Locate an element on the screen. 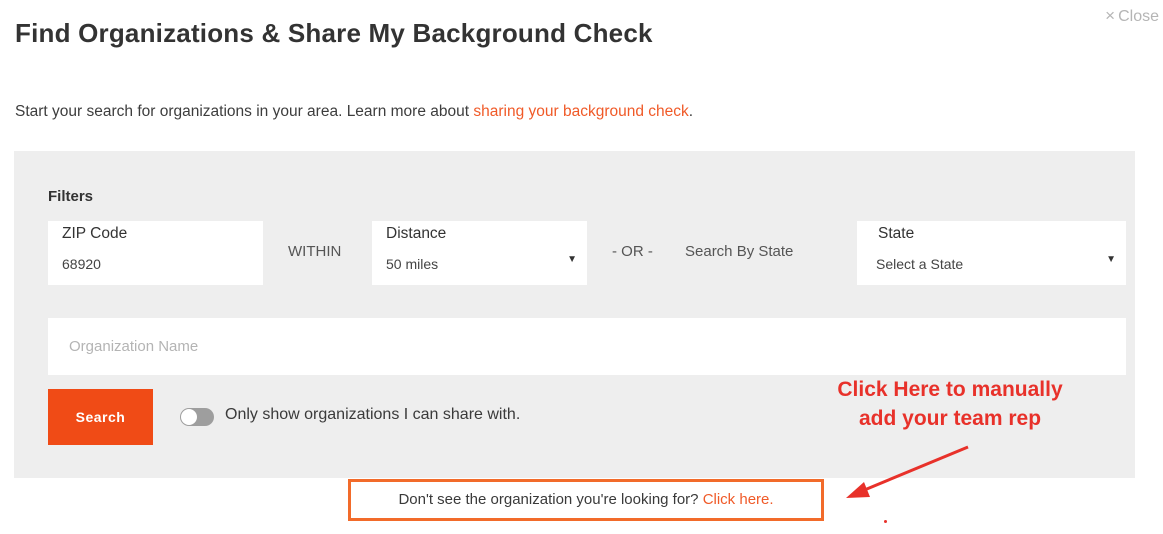 The height and width of the screenshot is (534, 1163). zip-code-field: ZIP Code 68920 is located at coordinates (155, 253).